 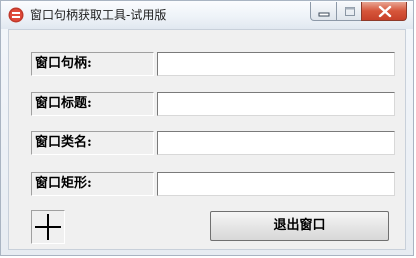 I want to click on crosshair-icon, so click(x=48, y=227).